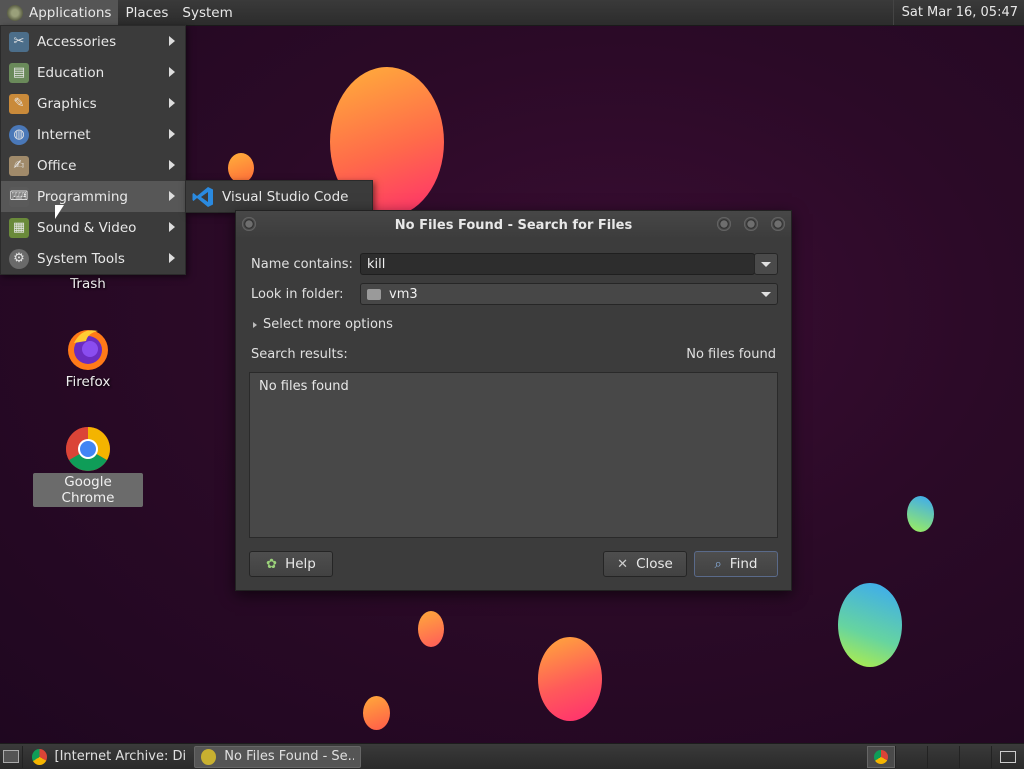 Image resolution: width=1024 pixels, height=769 pixels. What do you see at coordinates (623, 564) in the screenshot?
I see `close-icon: ✕` at bounding box center [623, 564].